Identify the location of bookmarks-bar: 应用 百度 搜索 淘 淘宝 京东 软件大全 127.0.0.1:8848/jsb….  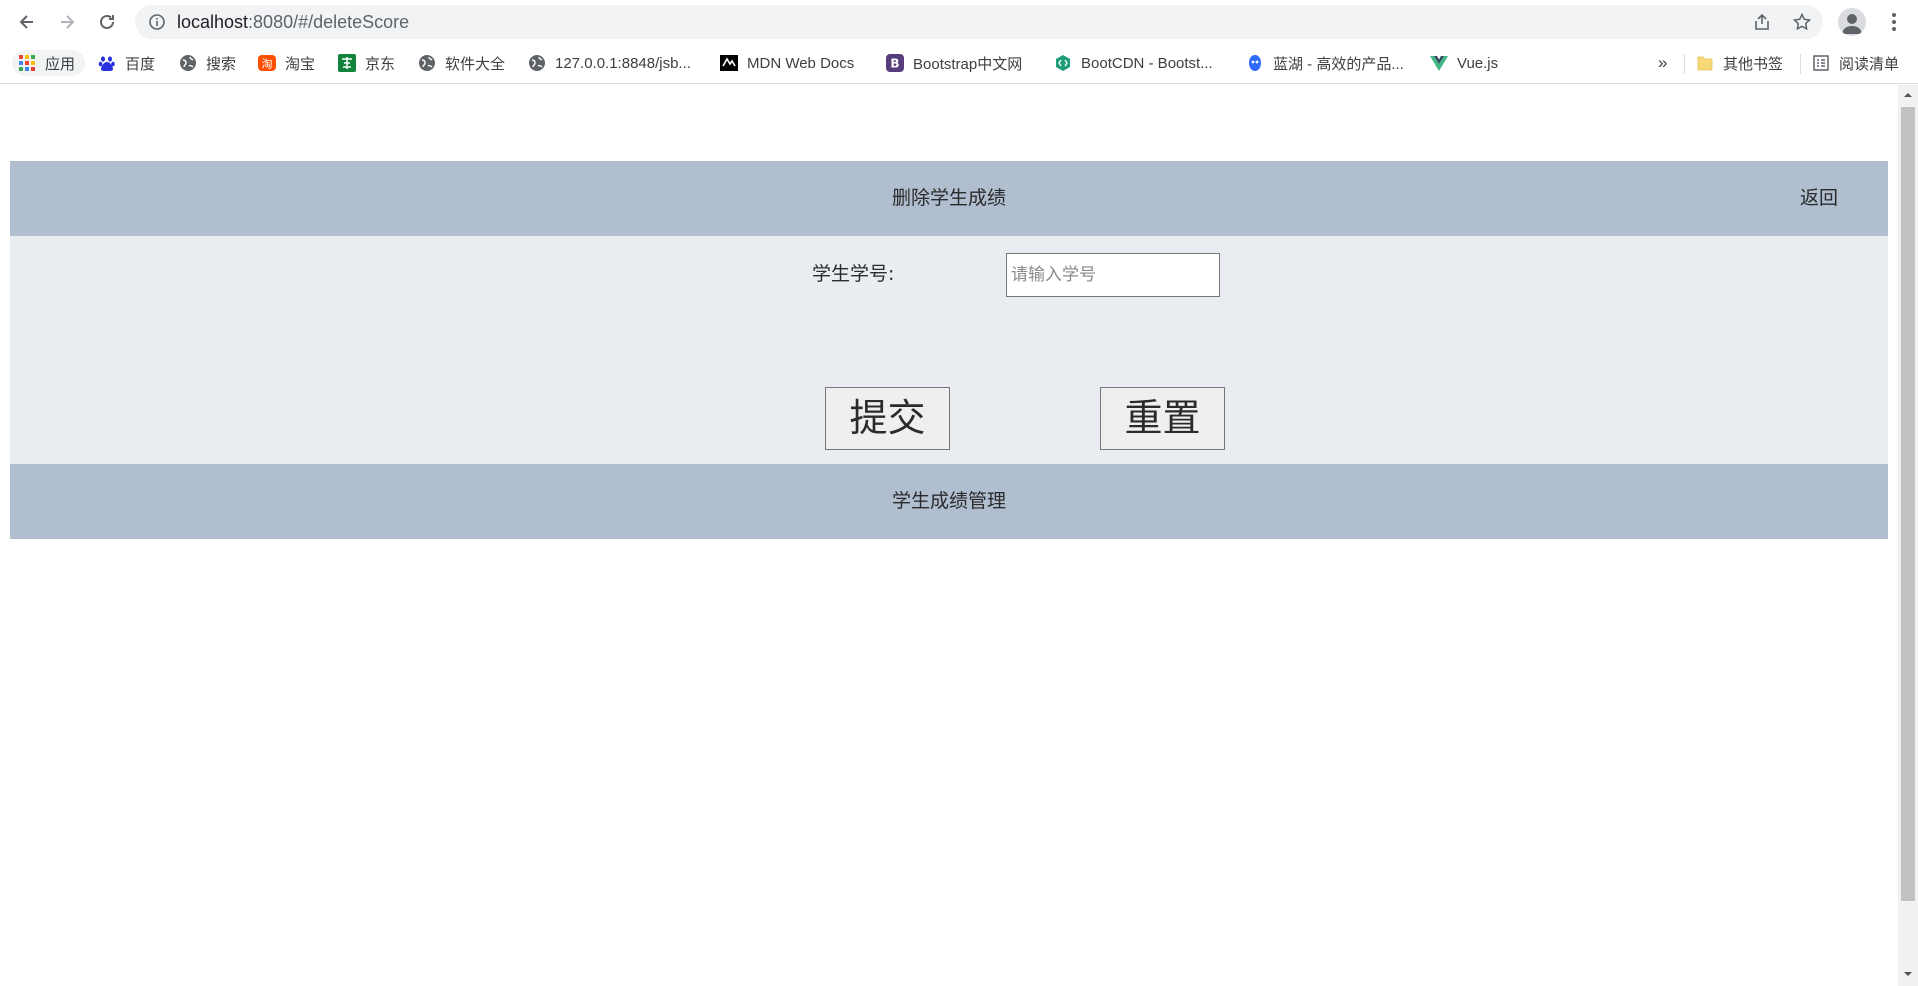
(959, 63).